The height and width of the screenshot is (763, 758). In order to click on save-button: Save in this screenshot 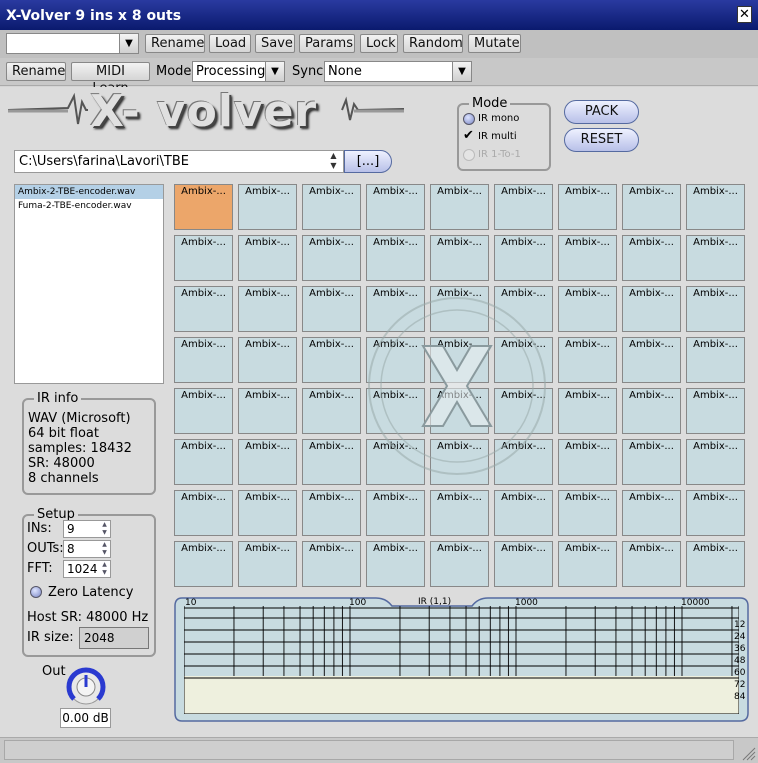, I will do `click(275, 43)`.